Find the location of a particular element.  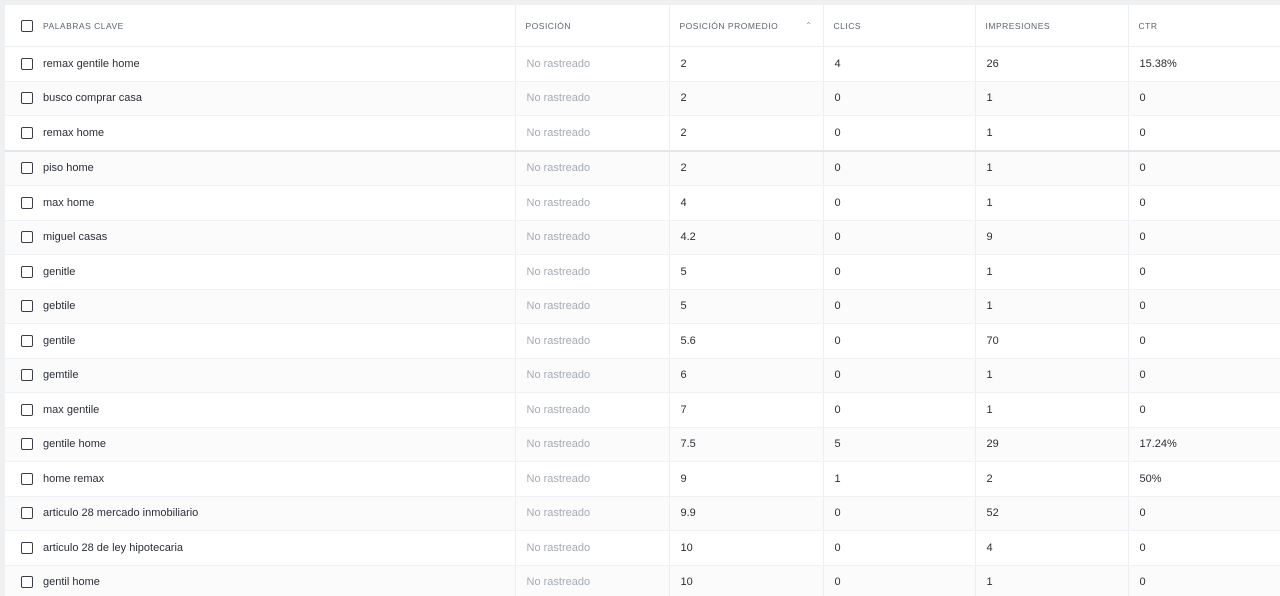

keyword-label: miguel casas is located at coordinates (75, 237).